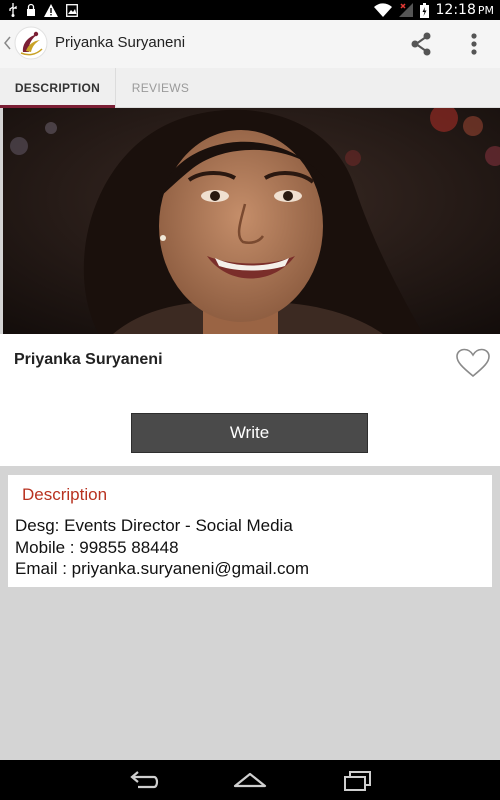  Describe the element at coordinates (97, 547) in the screenshot. I see `mobile-text: Mobile : 99855 88448` at that location.